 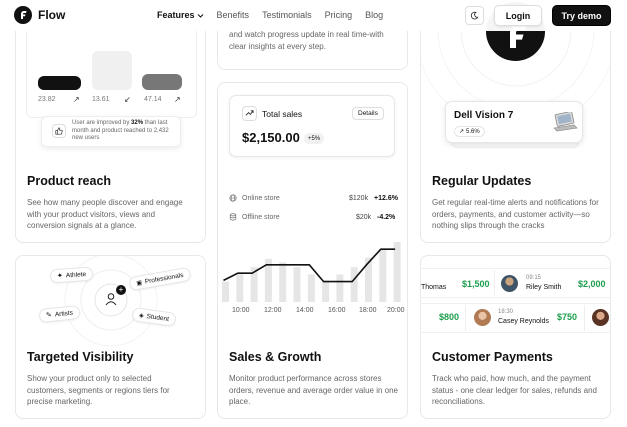 What do you see at coordinates (581, 15) in the screenshot?
I see `try-demo-button: Try demo` at bounding box center [581, 15].